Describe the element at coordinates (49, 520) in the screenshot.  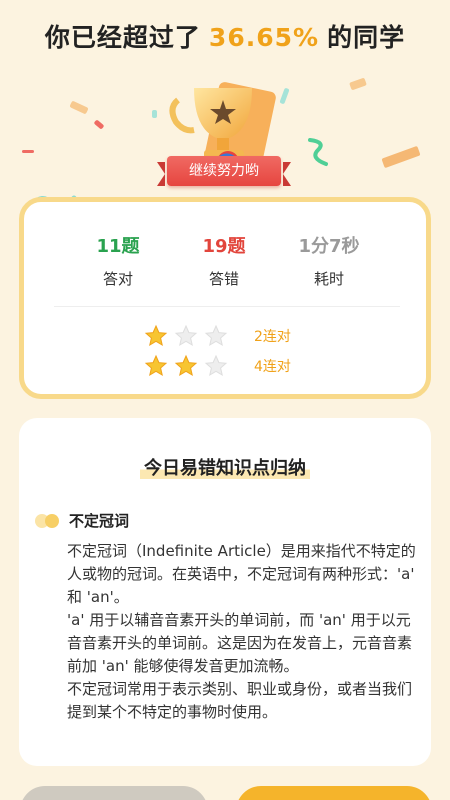
I see `bullet-dots-icon` at that location.